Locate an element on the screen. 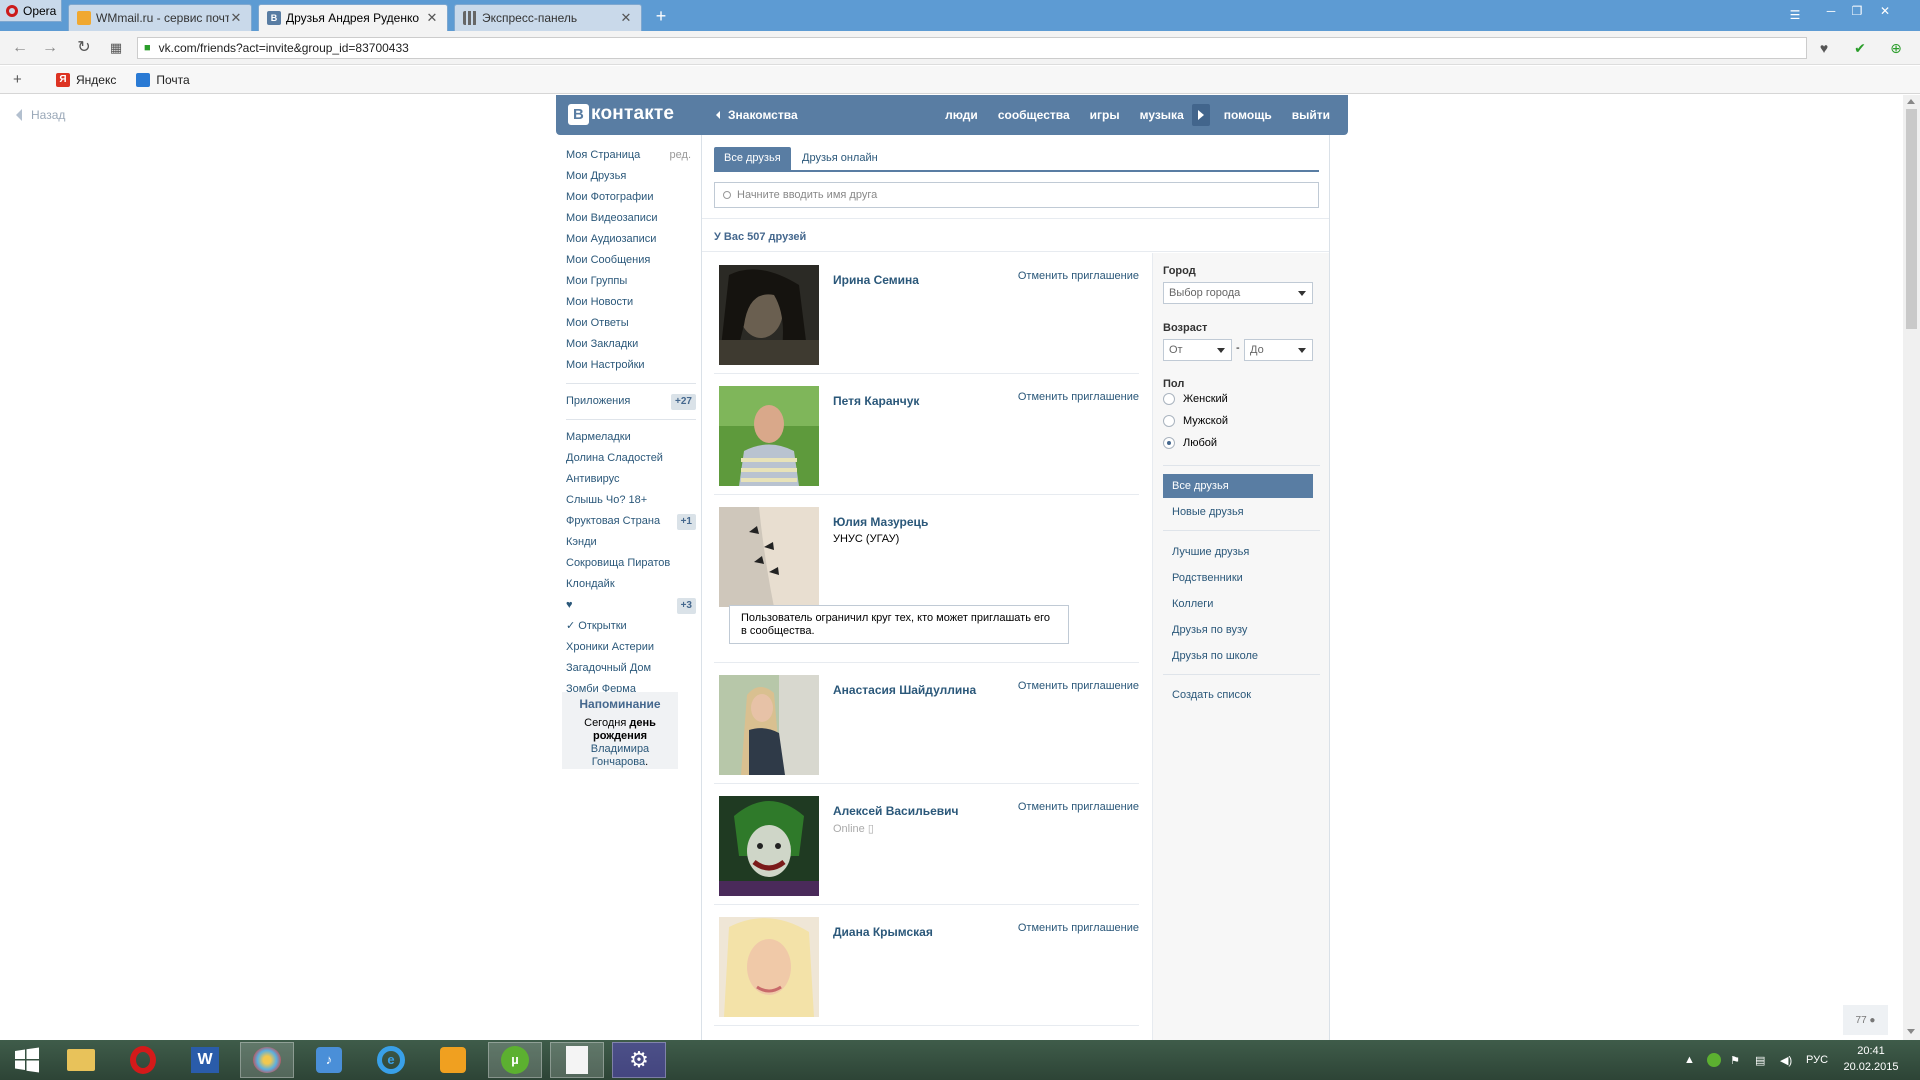 The height and width of the screenshot is (1080, 1920). side-item-groups: Мои Группы is located at coordinates (631, 281).